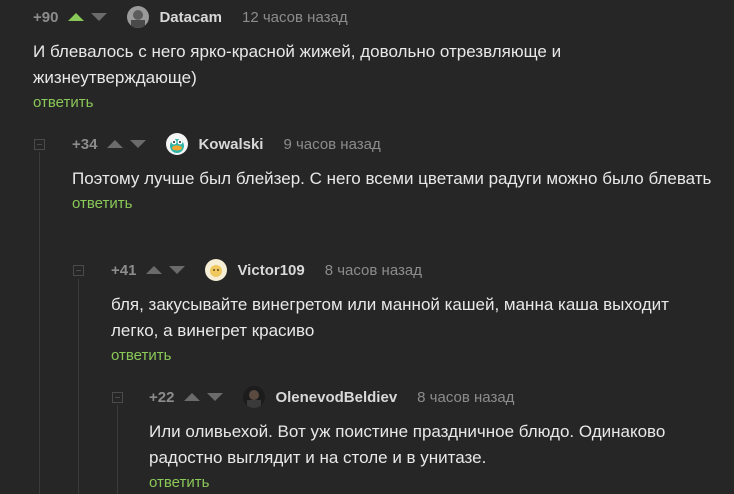 This screenshot has height=494, width=734. What do you see at coordinates (295, 17) in the screenshot?
I see `timestamp: 12 часов назад` at bounding box center [295, 17].